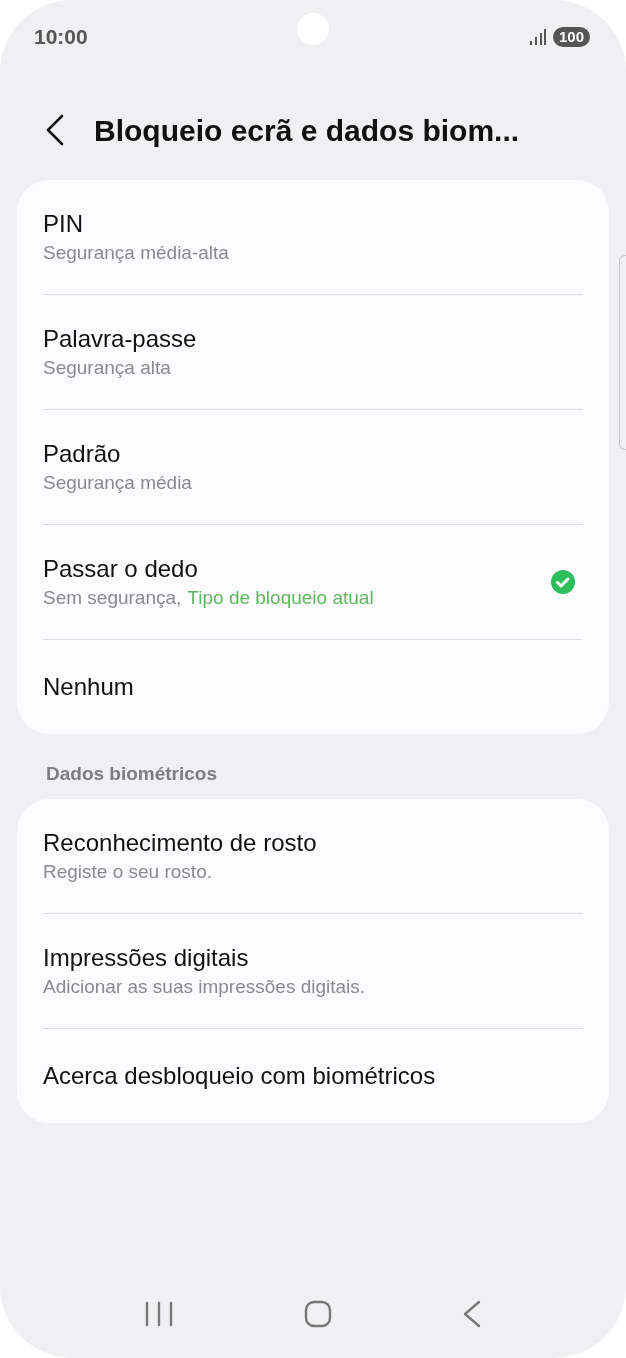 The image size is (626, 1358). Describe the element at coordinates (280, 598) in the screenshot. I see `item-status: Tipo de bloqueio atual` at that location.